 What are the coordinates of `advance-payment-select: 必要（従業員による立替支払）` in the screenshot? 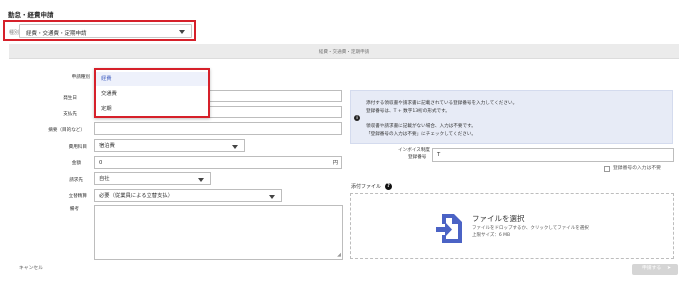 It's located at (188, 195).